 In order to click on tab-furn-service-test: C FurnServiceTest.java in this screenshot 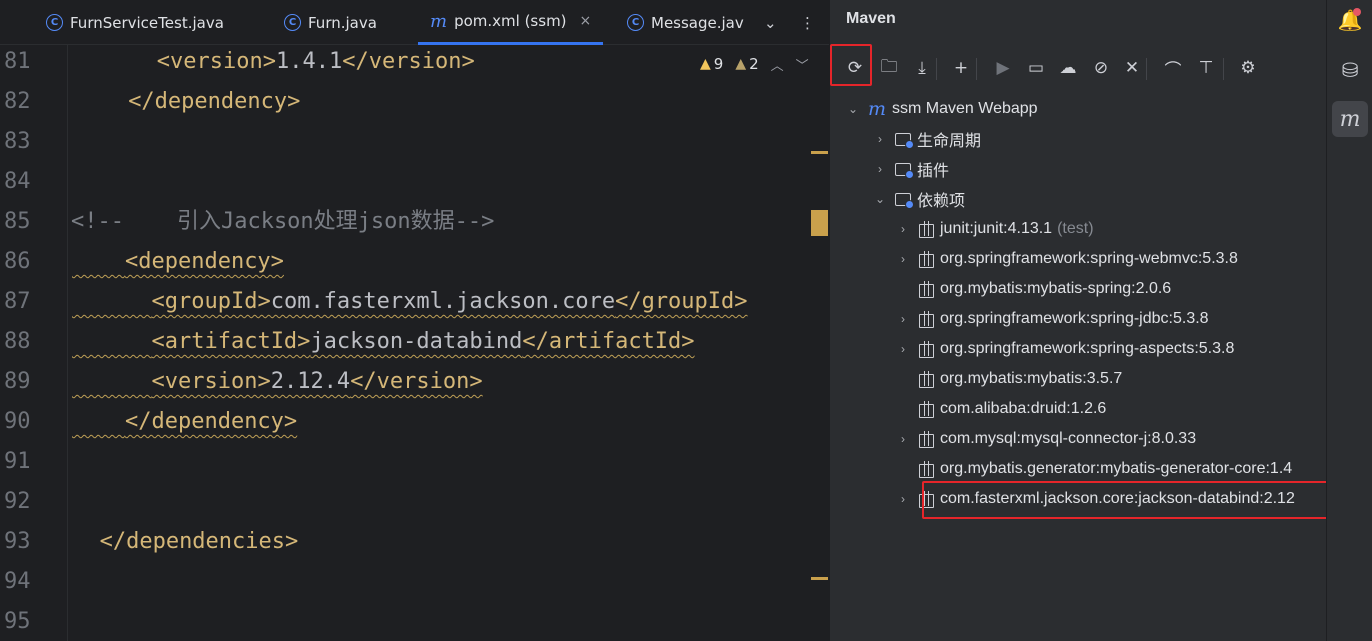, I will do `click(135, 22)`.